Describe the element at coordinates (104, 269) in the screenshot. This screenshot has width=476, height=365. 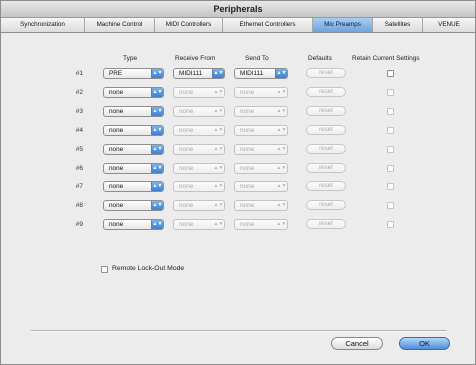
I see `remote-lockout-checkbox` at that location.